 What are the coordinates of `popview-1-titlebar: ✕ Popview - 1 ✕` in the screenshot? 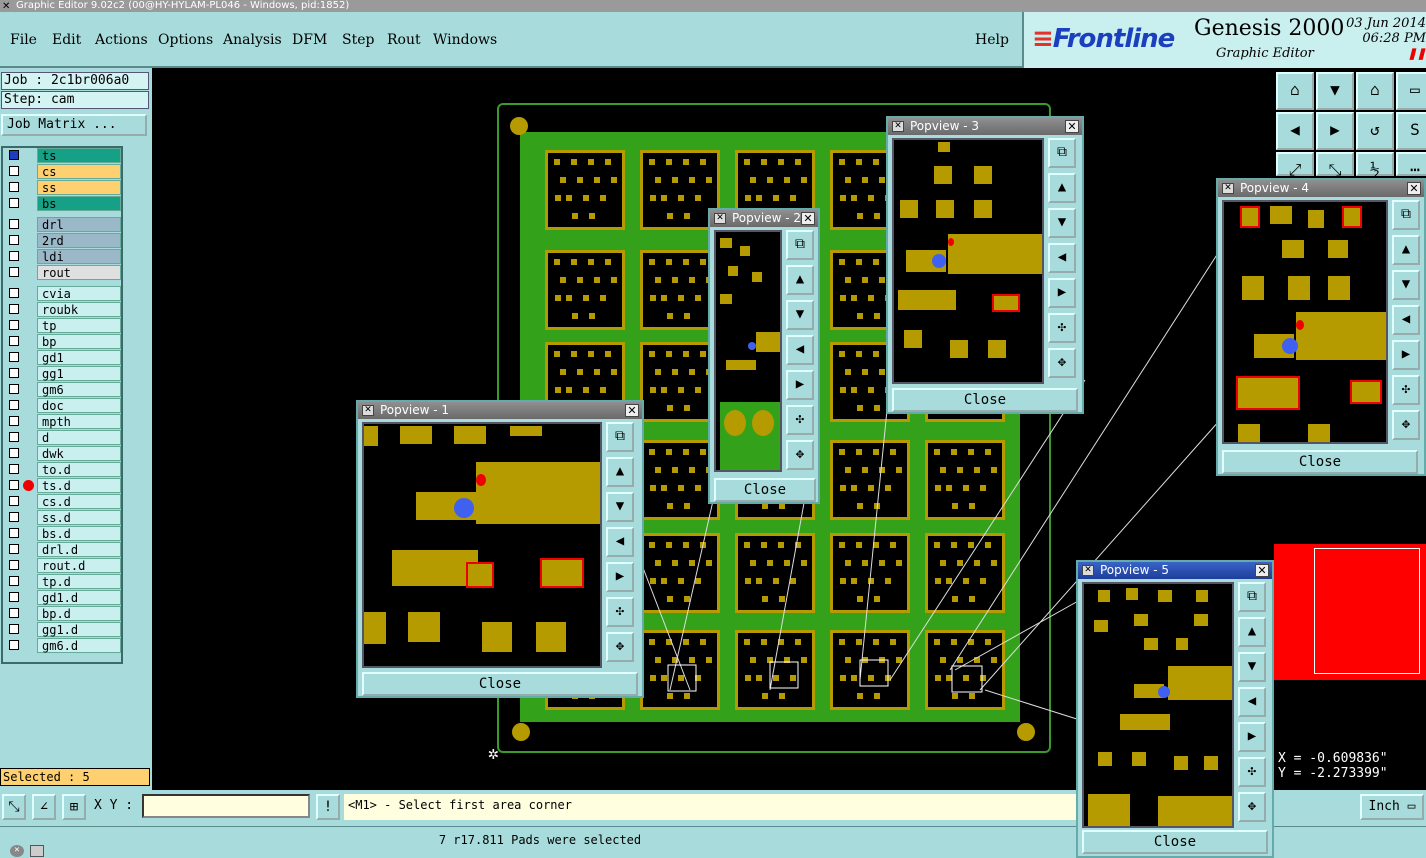 It's located at (500, 410).